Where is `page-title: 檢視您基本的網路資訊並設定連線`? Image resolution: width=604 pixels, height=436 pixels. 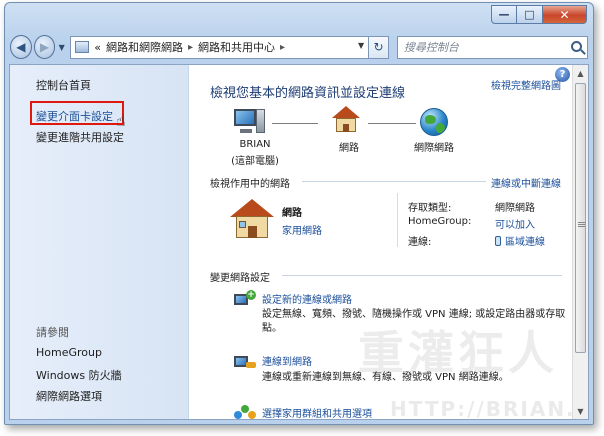
page-title: 檢視您基本的網路資訊並設定連線 is located at coordinates (308, 93).